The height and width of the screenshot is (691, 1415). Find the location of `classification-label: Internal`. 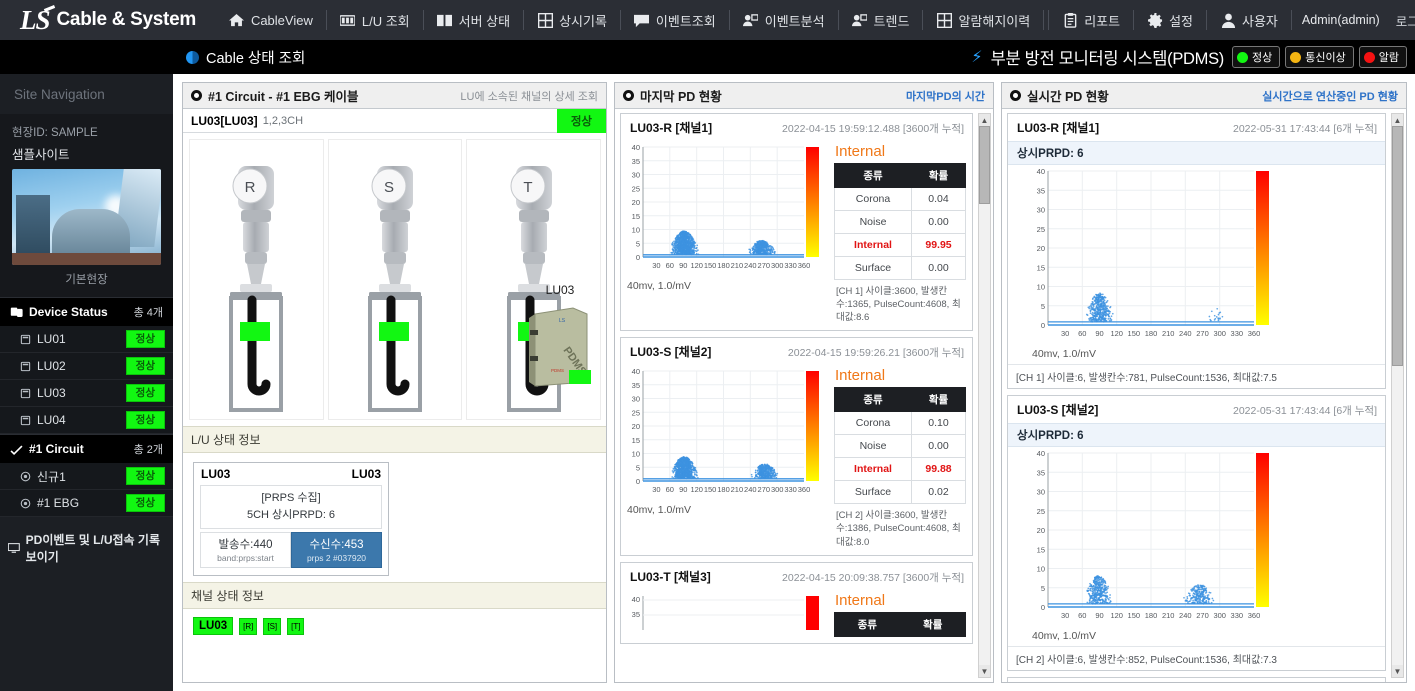

classification-label: Internal is located at coordinates (860, 376).